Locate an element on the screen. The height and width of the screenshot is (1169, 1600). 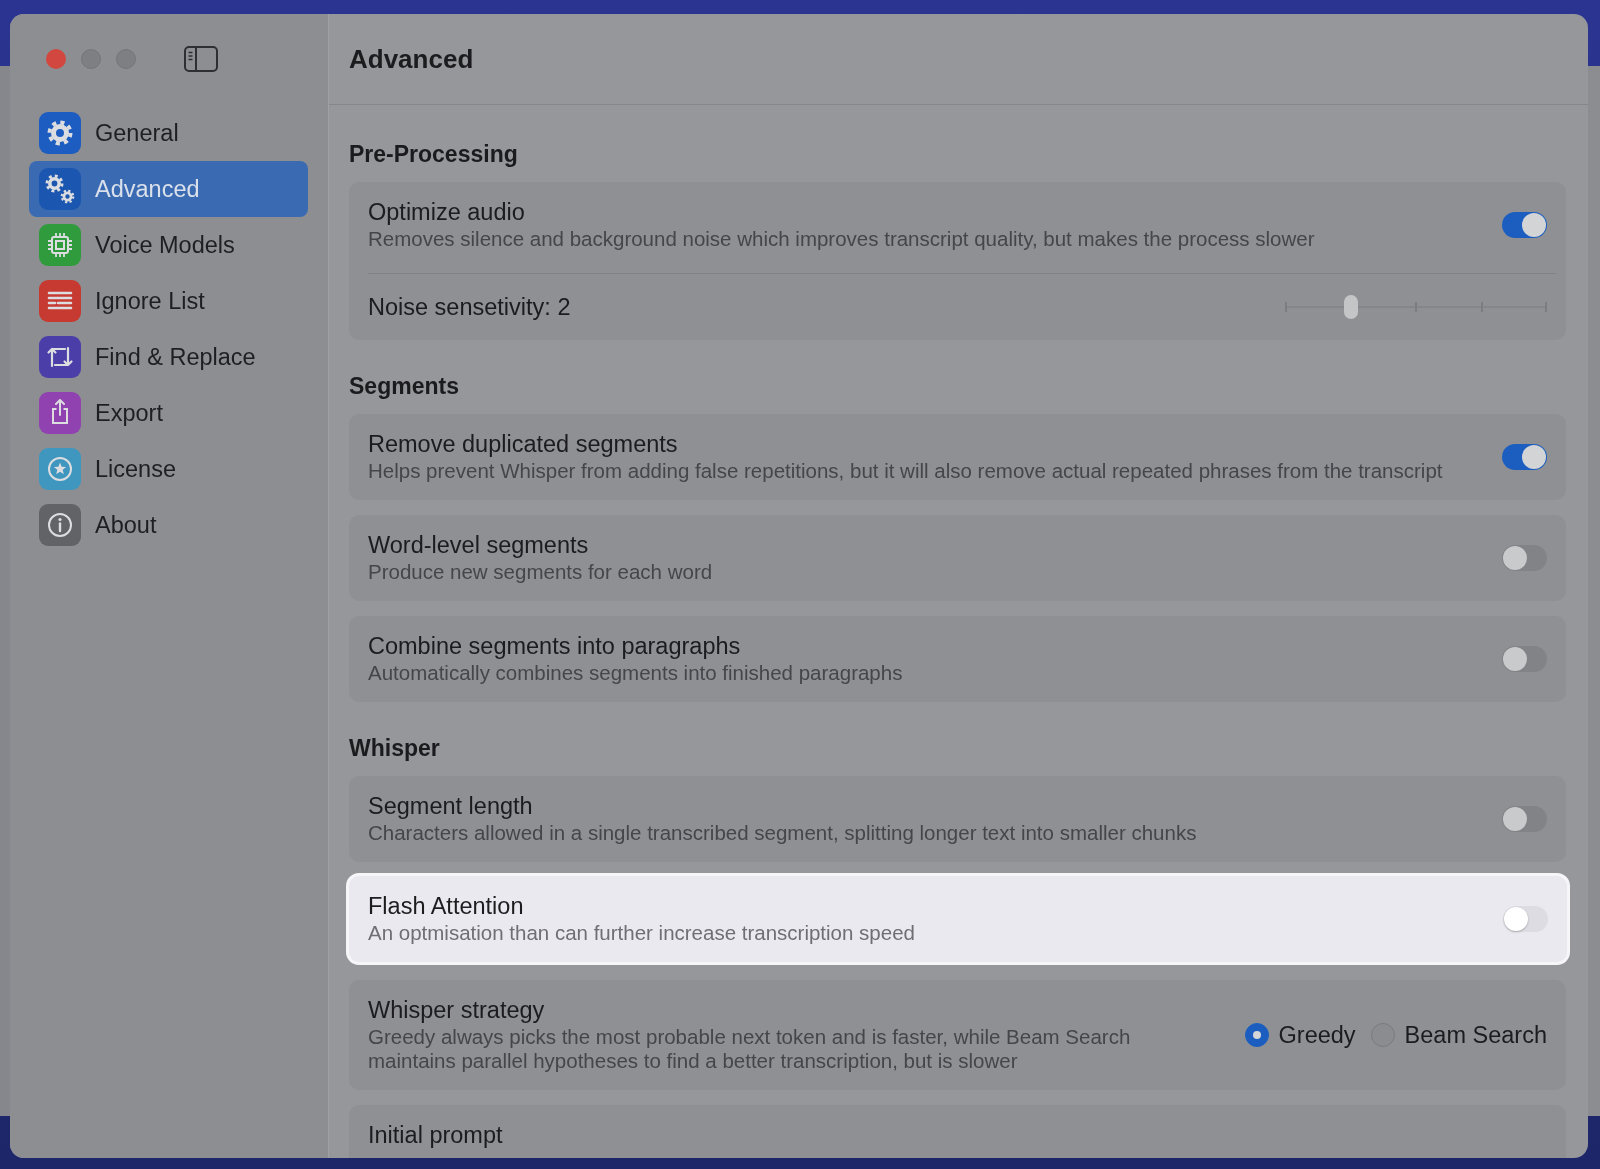
sidebar-item: Voice Models is located at coordinates (168, 245).